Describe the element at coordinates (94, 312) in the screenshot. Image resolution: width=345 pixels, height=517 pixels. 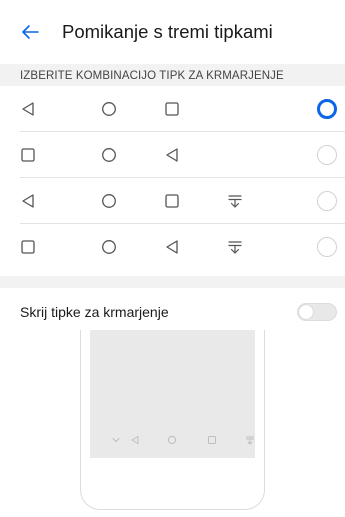
I see `hide-keys-label: Skrij tipke za krmarjenje` at that location.